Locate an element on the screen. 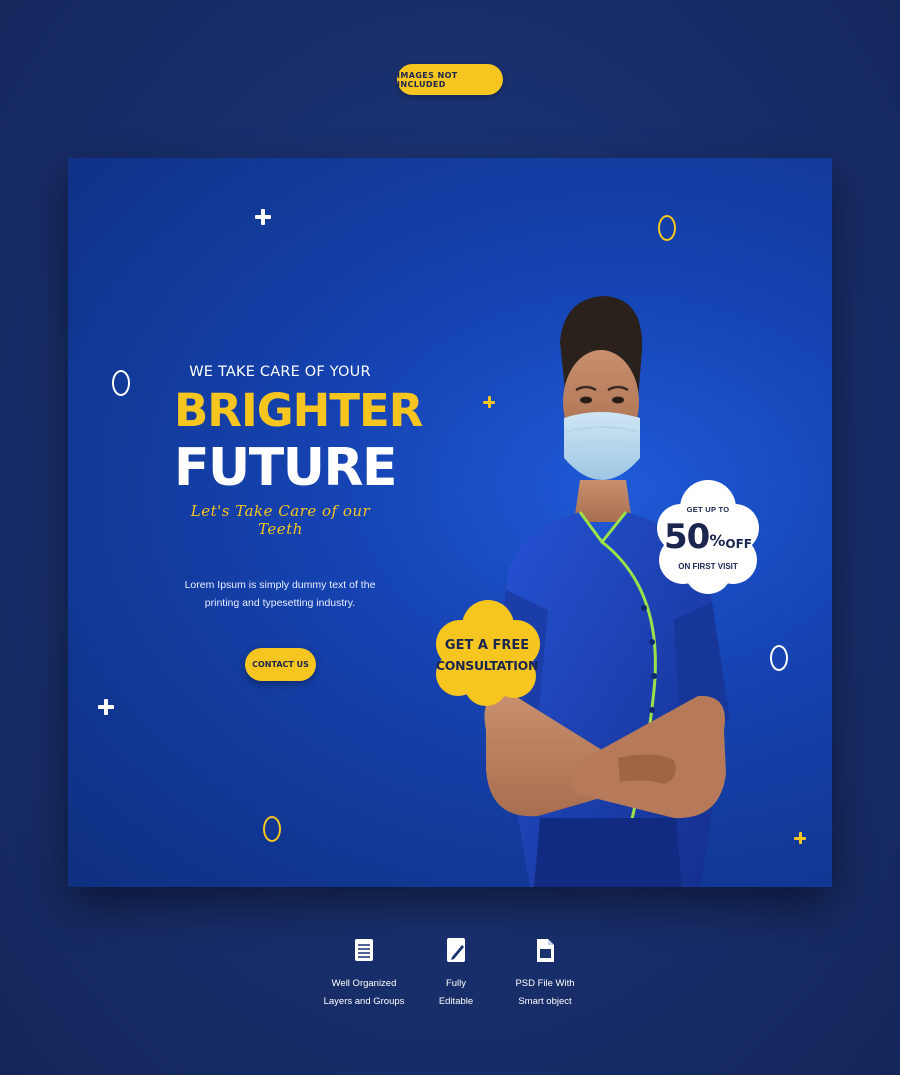 This screenshot has width=900, height=1075. consultation-line1: GET A FREE is located at coordinates (487, 645).